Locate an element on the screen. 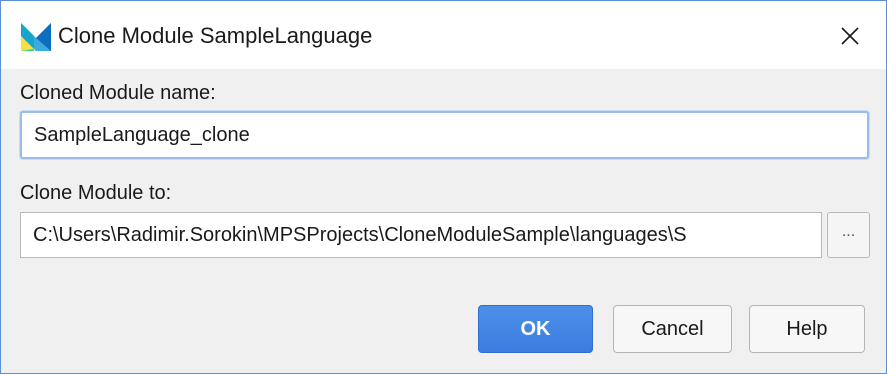 This screenshot has height=374, width=887. ok-button: OK is located at coordinates (535, 329).